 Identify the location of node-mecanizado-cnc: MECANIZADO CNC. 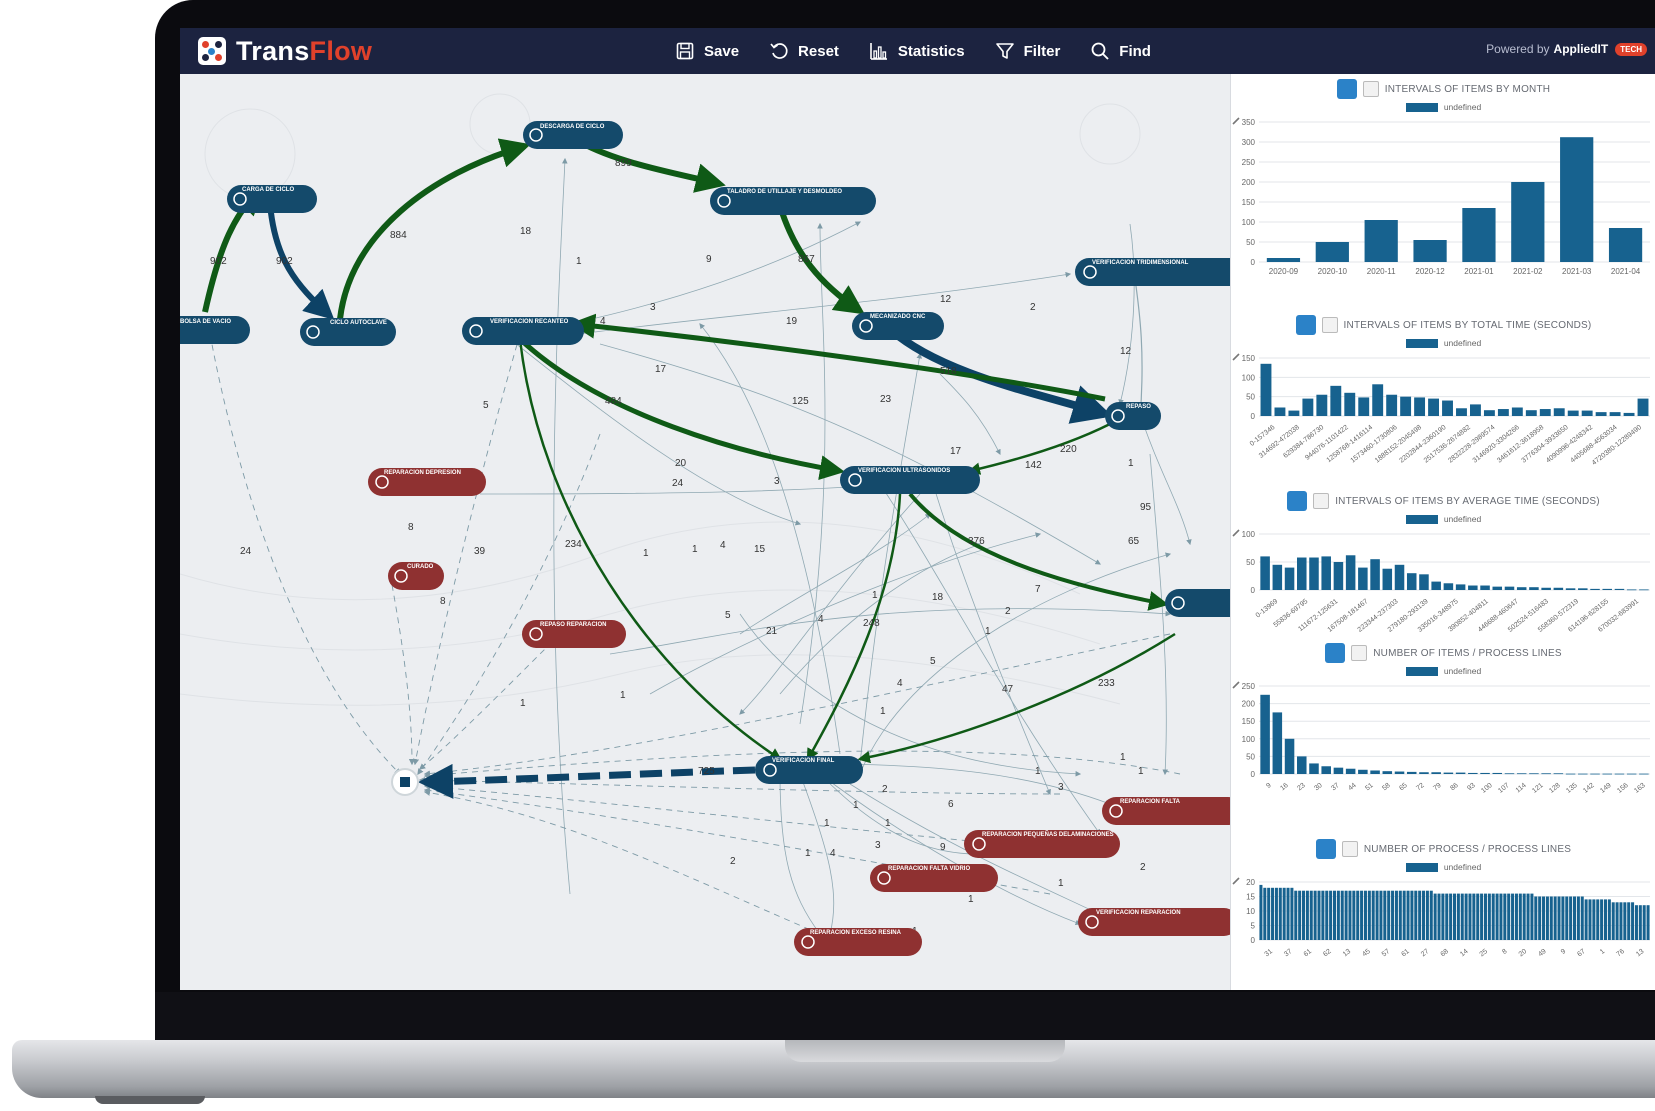
(898, 326).